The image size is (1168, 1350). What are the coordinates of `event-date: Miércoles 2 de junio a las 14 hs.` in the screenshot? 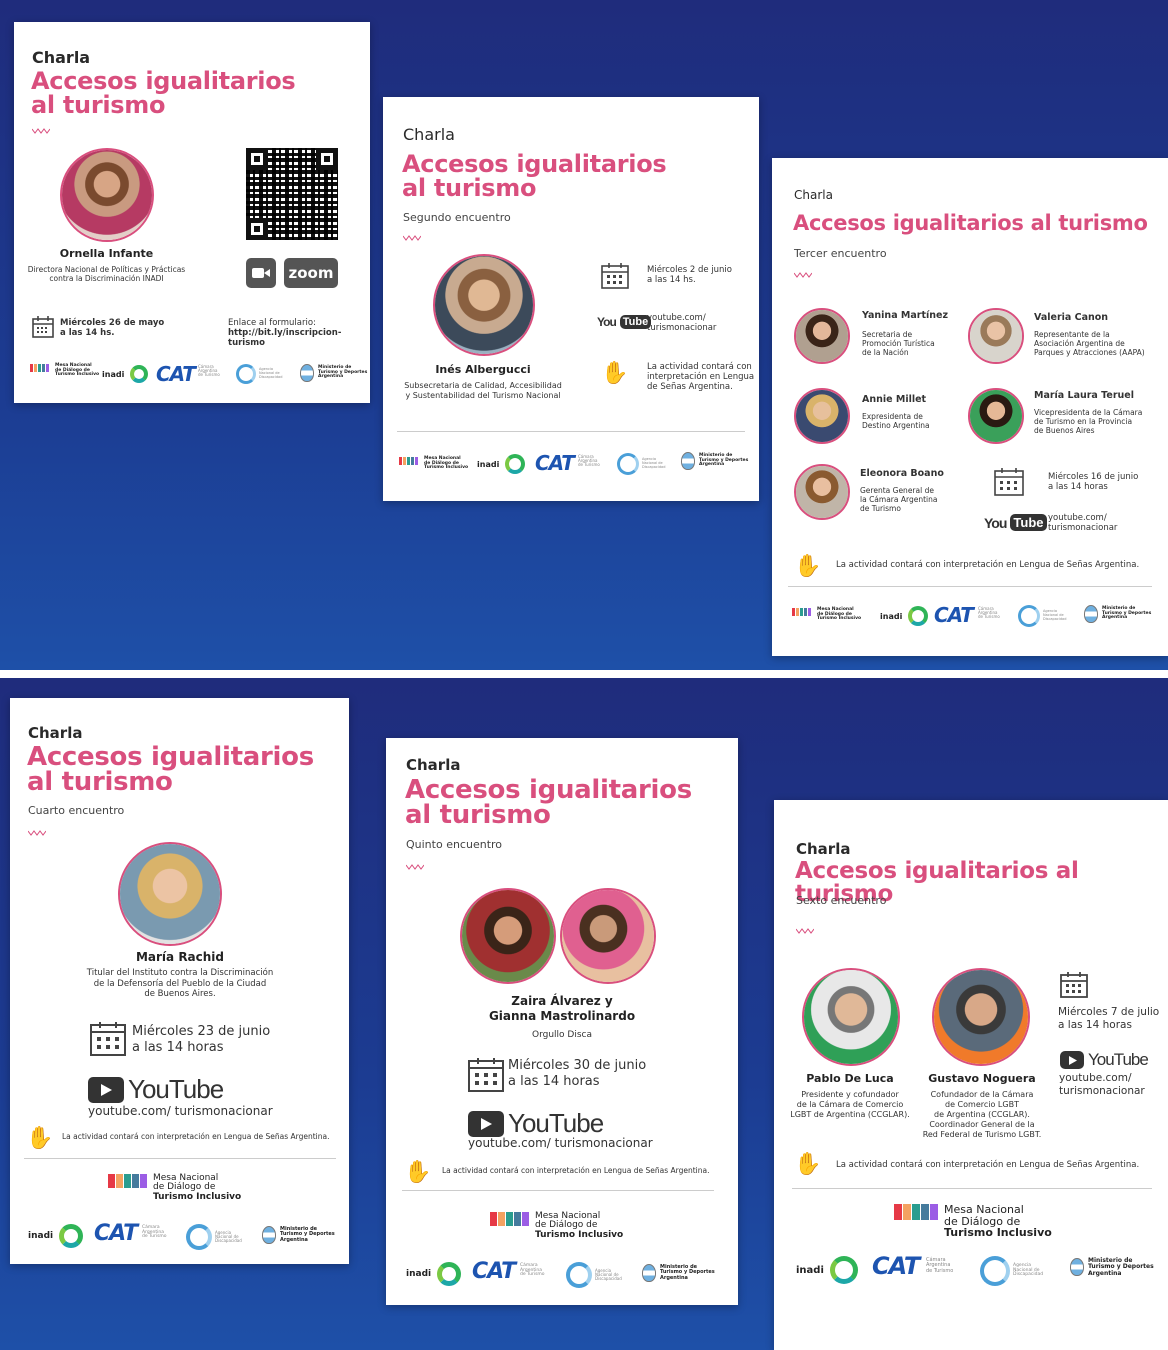 It's located at (689, 275).